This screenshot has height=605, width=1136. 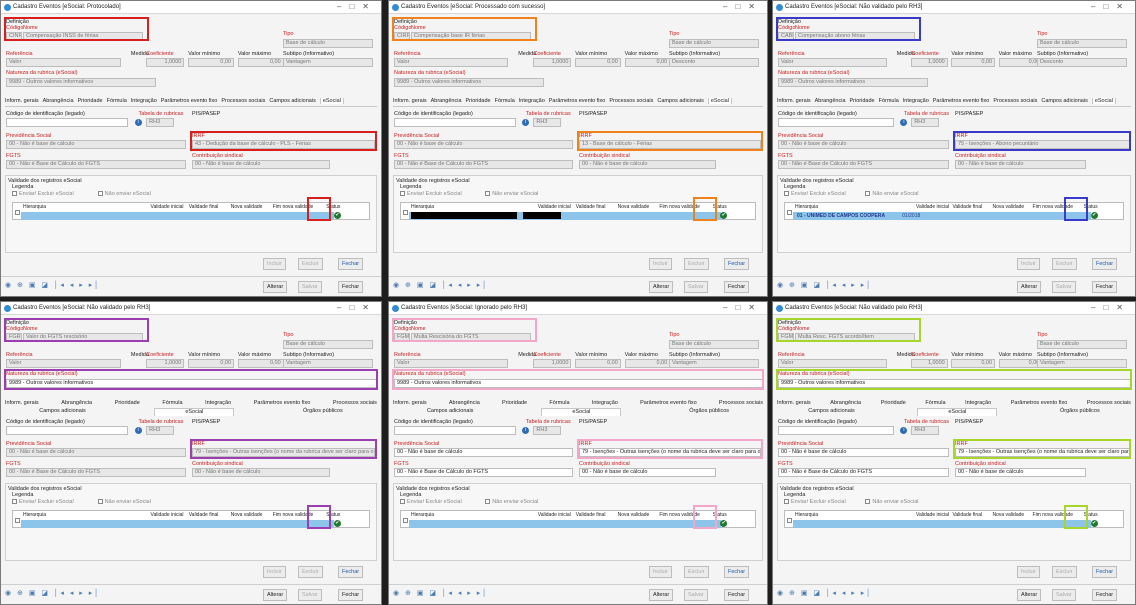 What do you see at coordinates (514, 404) in the screenshot?
I see `tab: Prioridade` at bounding box center [514, 404].